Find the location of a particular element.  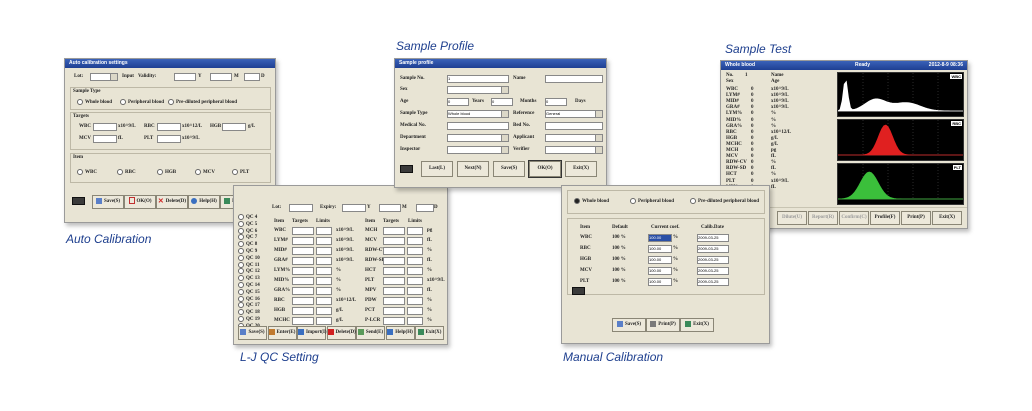

sample-type-whole-blood: Whole blood is located at coordinates (94, 102).